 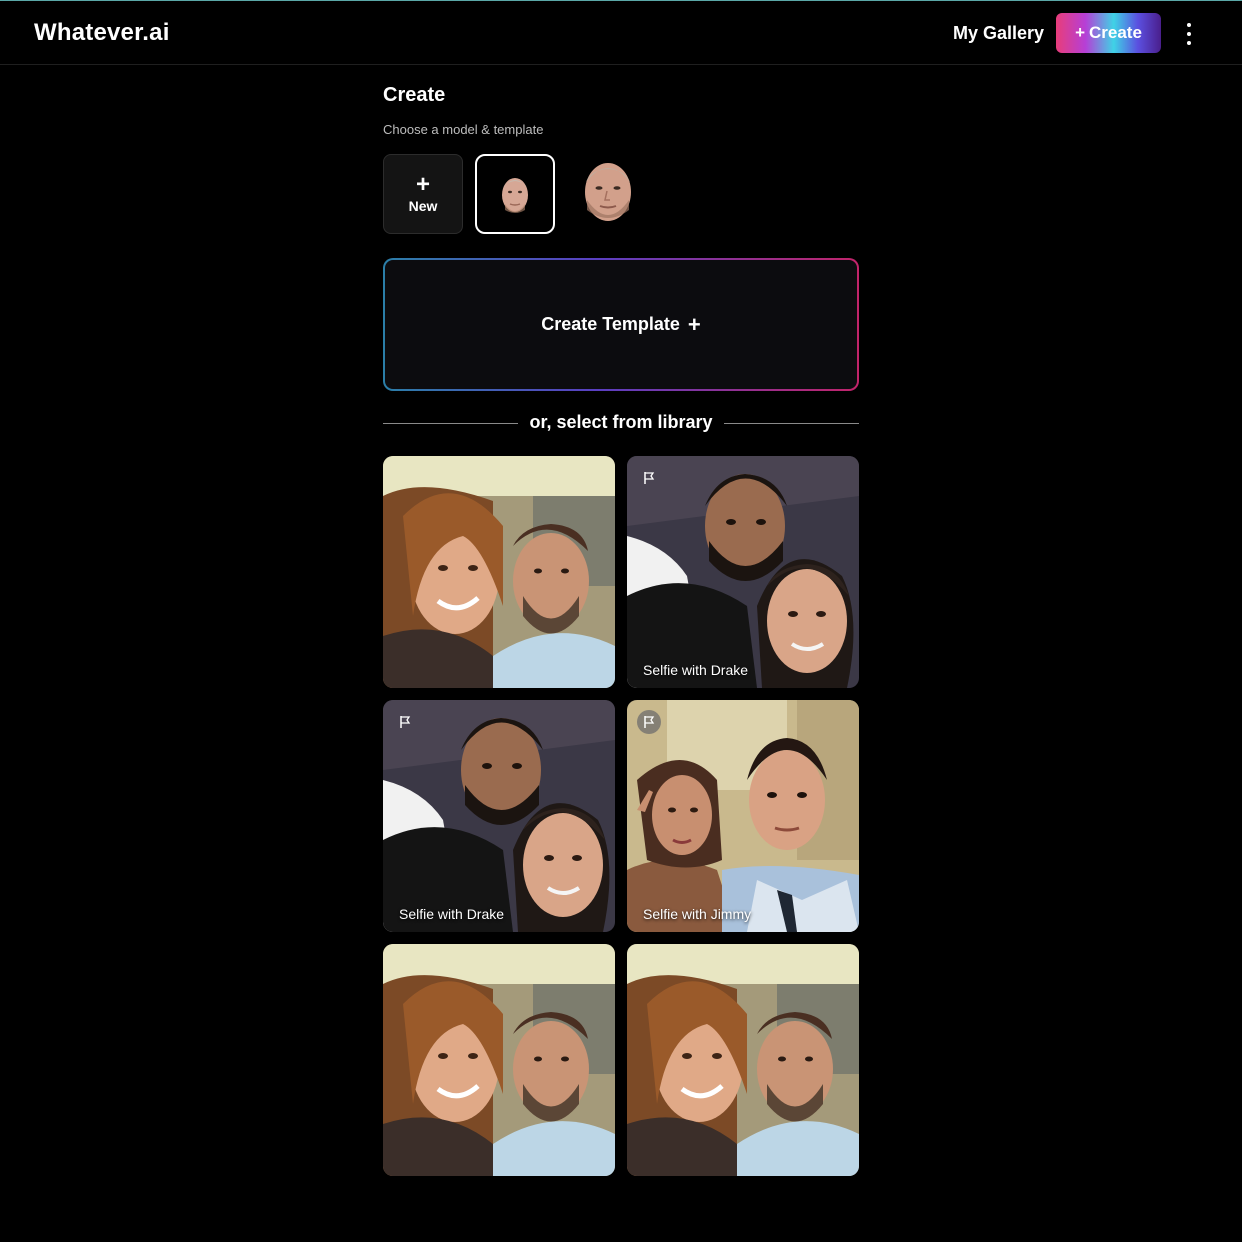 What do you see at coordinates (1189, 34) in the screenshot?
I see `kebab-menu-icon` at bounding box center [1189, 34].